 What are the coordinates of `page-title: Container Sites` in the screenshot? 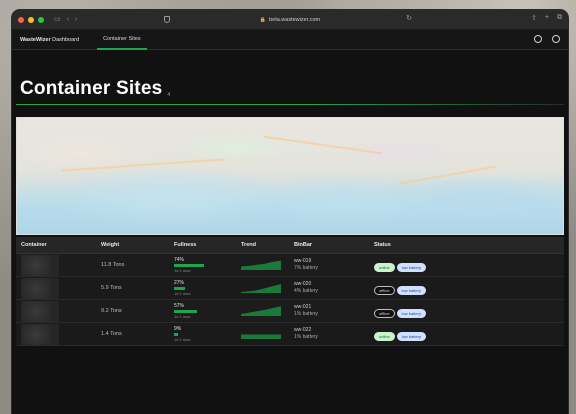 It's located at (91, 88).